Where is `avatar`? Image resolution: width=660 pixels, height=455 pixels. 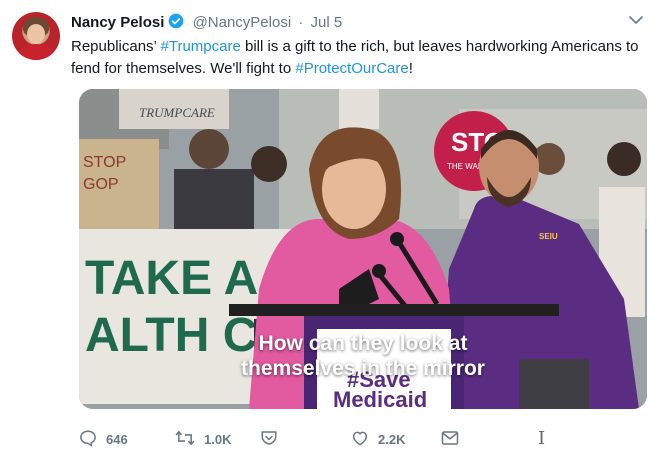
avatar is located at coordinates (36, 36).